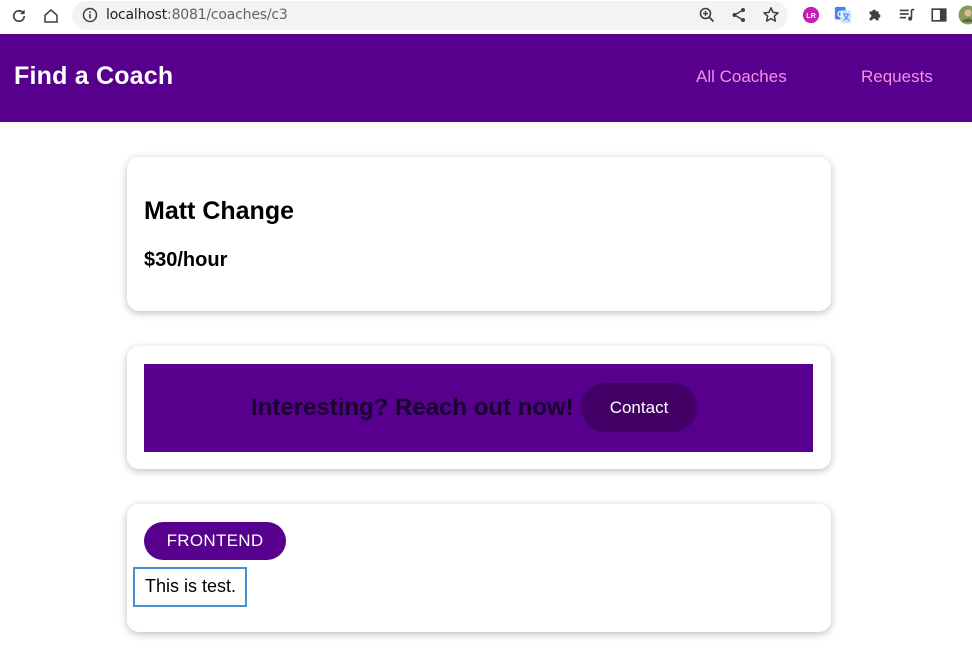  Describe the element at coordinates (741, 77) in the screenshot. I see `nav-all-coaches-link: All Coaches` at that location.